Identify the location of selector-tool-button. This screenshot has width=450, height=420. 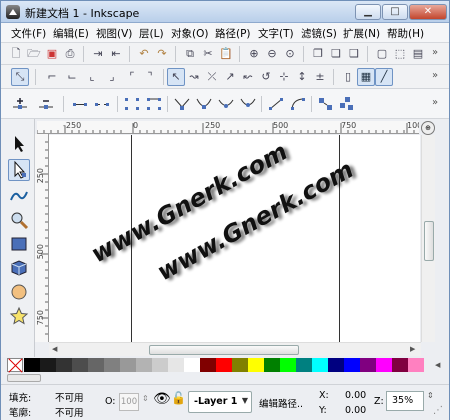
(19, 144).